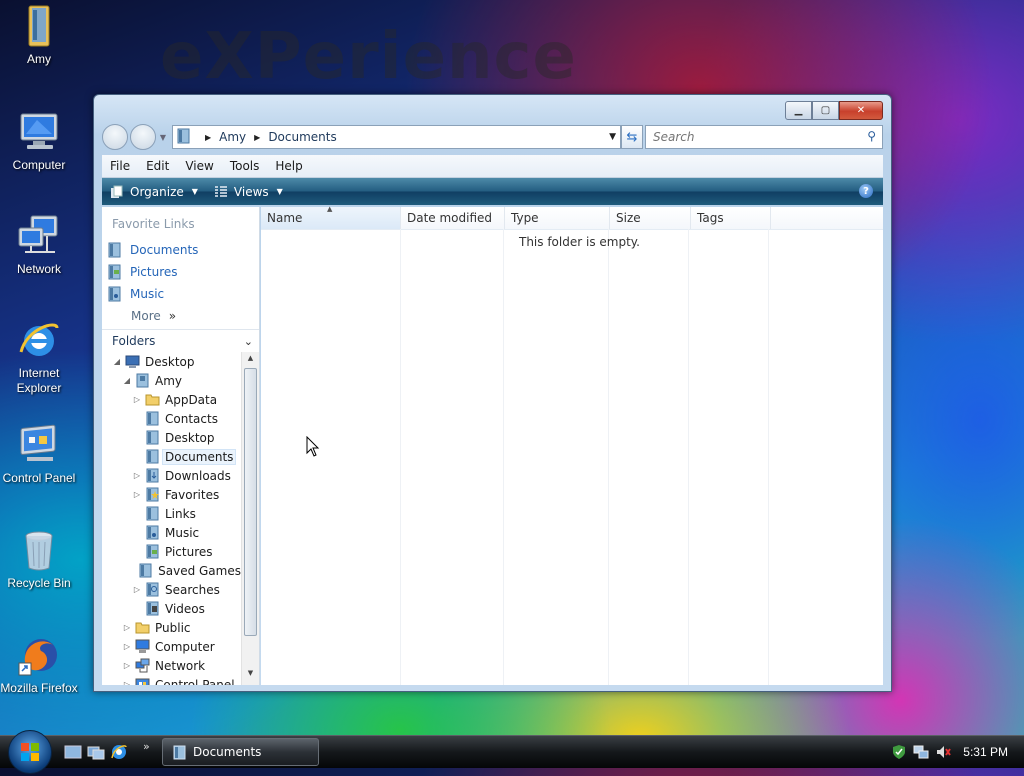 The width and height of the screenshot is (1024, 776). I want to click on folder-icon, so click(152, 399).